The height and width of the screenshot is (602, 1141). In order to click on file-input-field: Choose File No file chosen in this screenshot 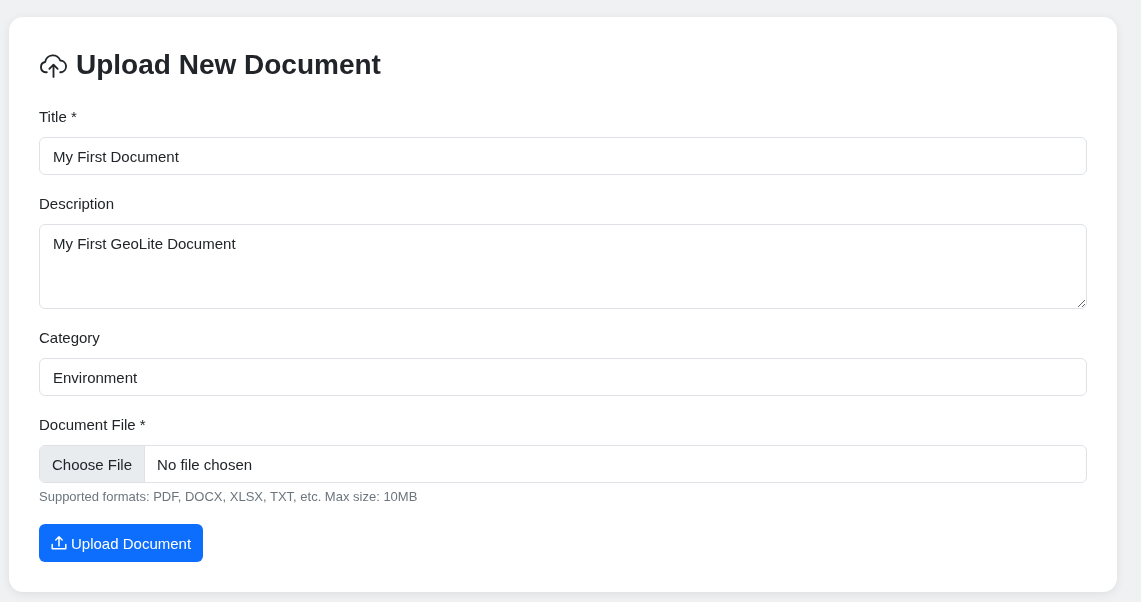, I will do `click(563, 464)`.